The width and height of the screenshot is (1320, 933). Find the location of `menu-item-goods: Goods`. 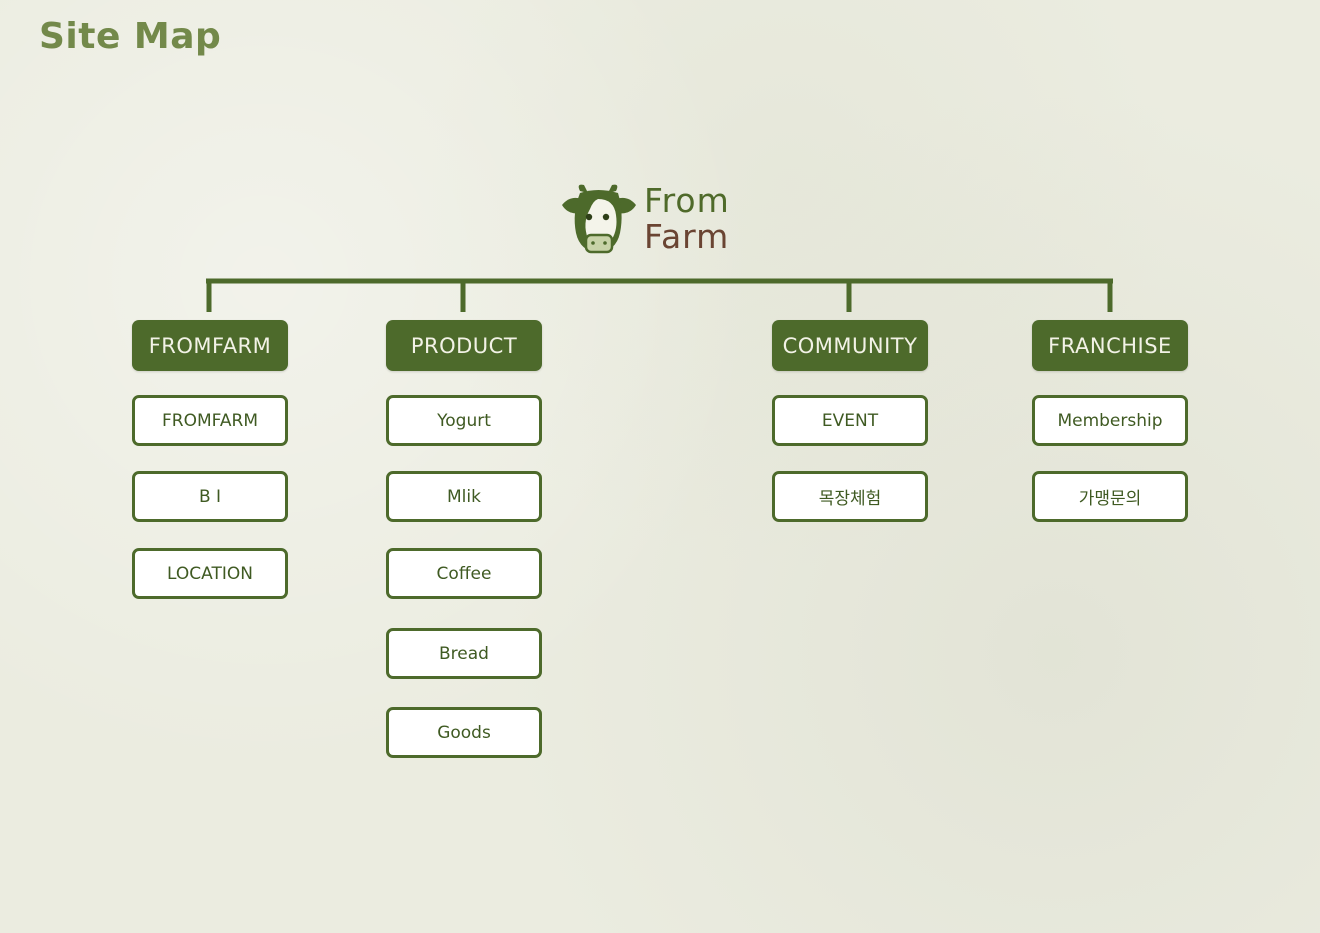

menu-item-goods: Goods is located at coordinates (464, 732).